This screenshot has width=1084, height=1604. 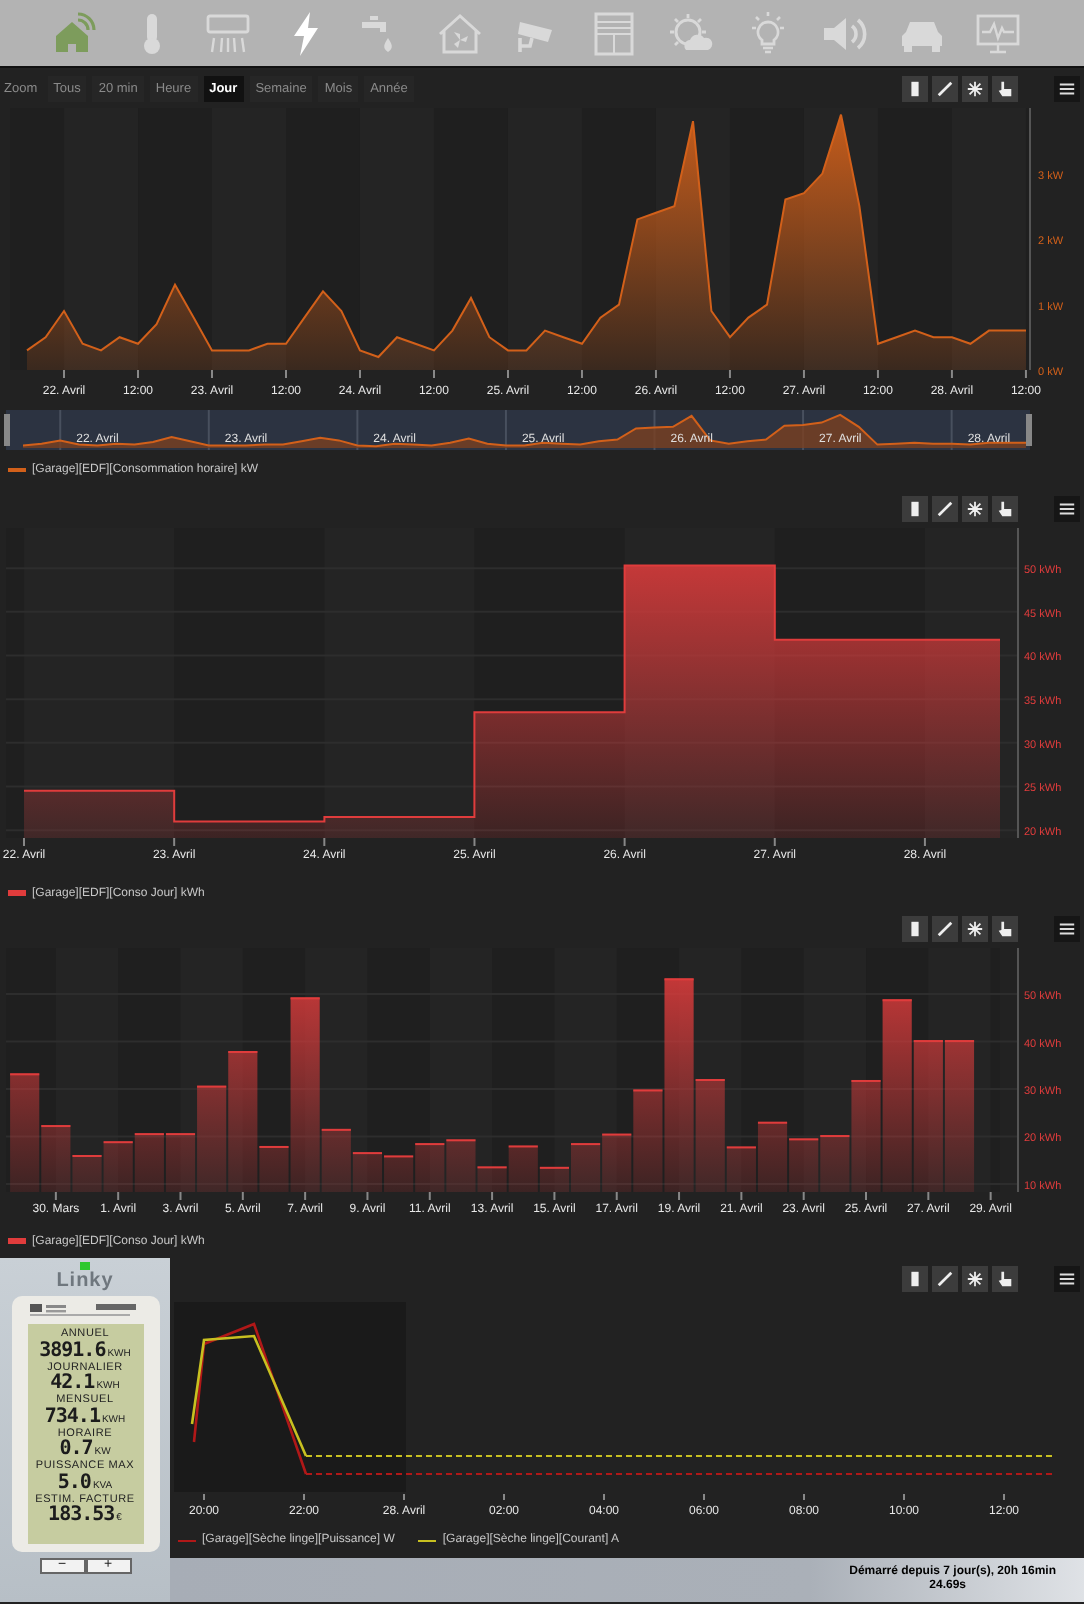 What do you see at coordinates (76, 1450) in the screenshot?
I see `reading-value: 0.7` at bounding box center [76, 1450].